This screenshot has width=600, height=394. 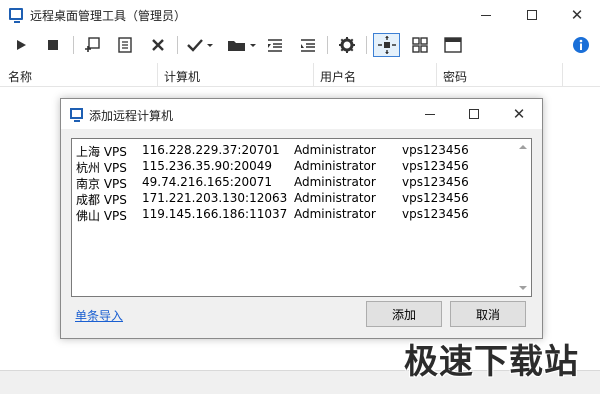 I want to click on stop-button, so click(x=53, y=45).